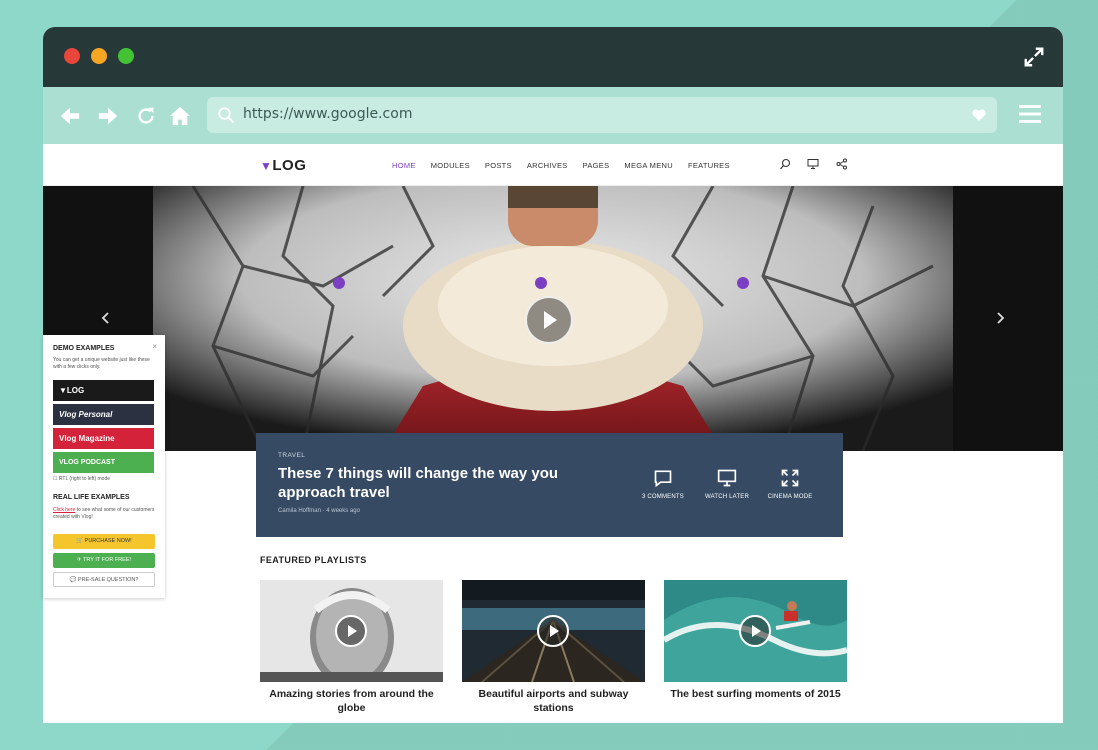 This screenshot has width=1098, height=750. I want to click on try-label: TRY IT FOR FREE!, so click(107, 560).